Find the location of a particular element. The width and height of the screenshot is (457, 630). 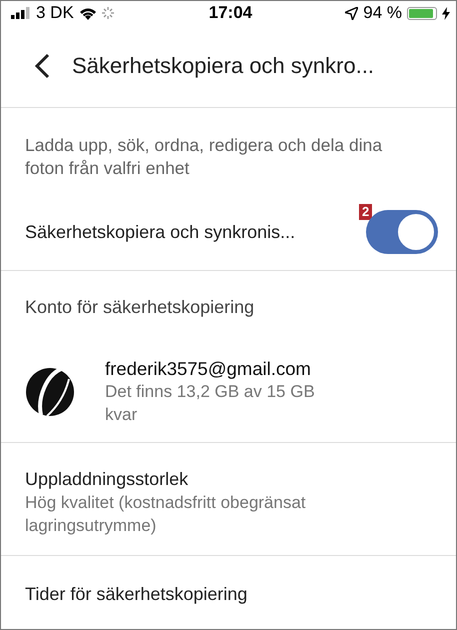

section-heading: Konto för säkerhetskopiering is located at coordinates (140, 307).